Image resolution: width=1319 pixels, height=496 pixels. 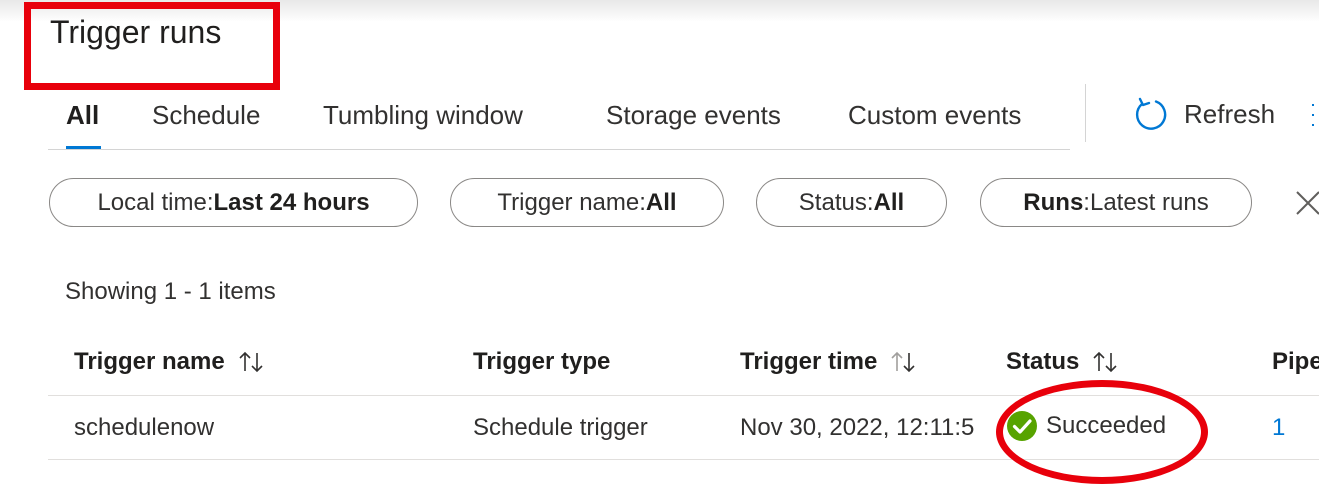 What do you see at coordinates (82, 115) in the screenshot?
I see `tab-all: All` at bounding box center [82, 115].